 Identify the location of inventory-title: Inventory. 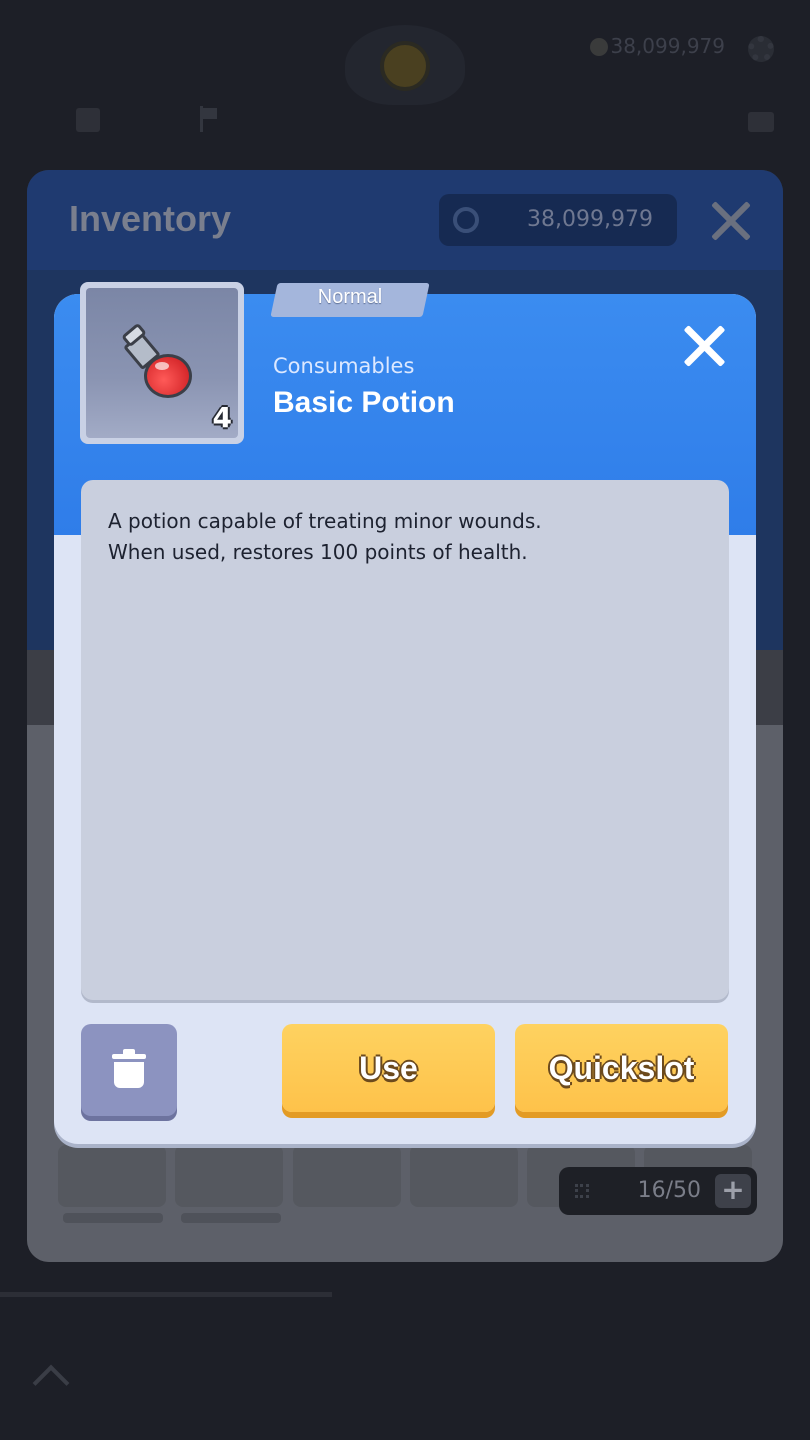
(150, 218).